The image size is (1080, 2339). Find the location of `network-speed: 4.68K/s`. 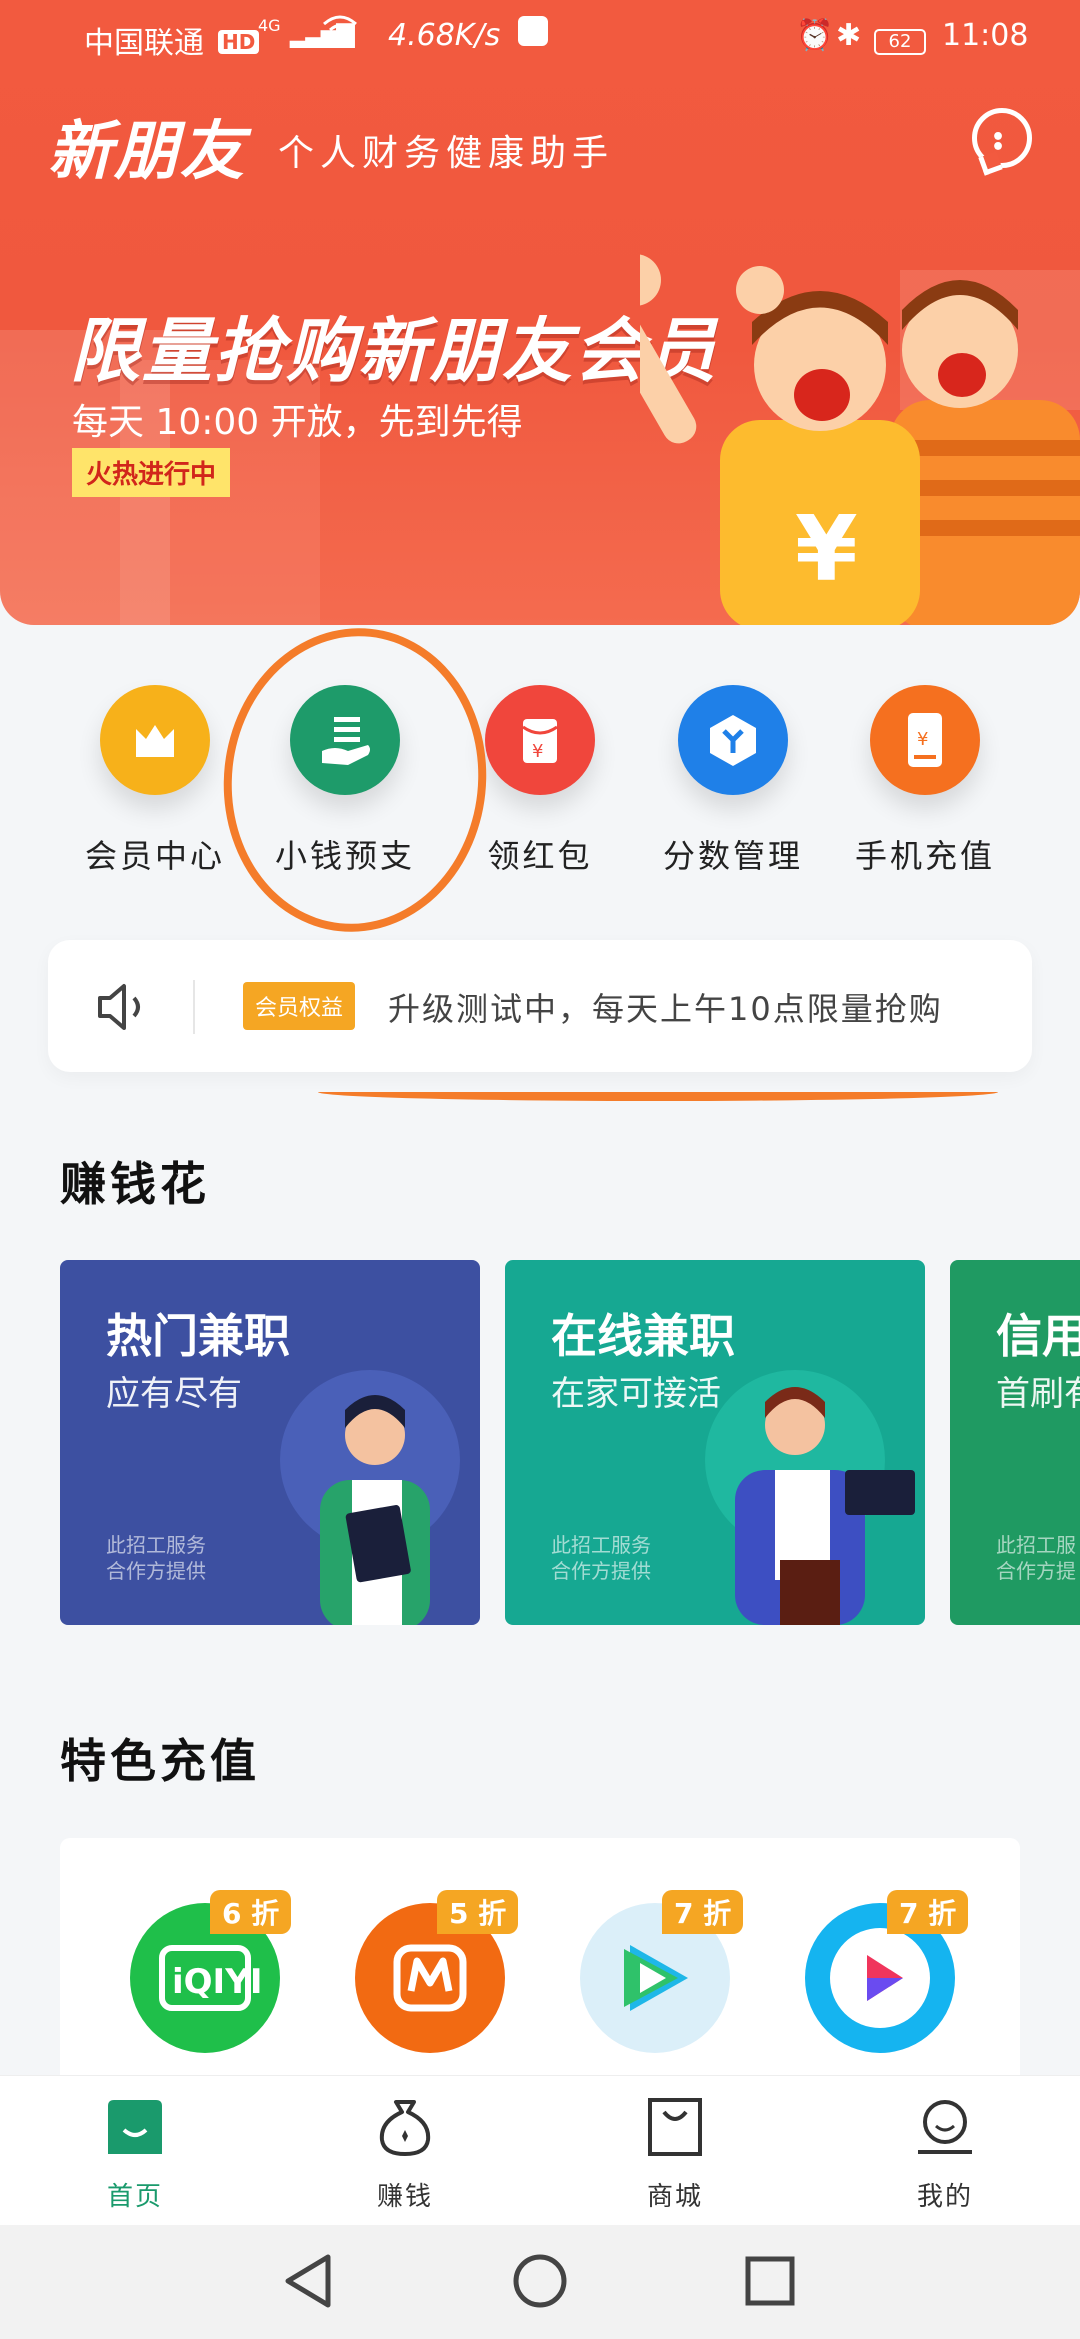

network-speed: 4.68K/s is located at coordinates (444, 35).